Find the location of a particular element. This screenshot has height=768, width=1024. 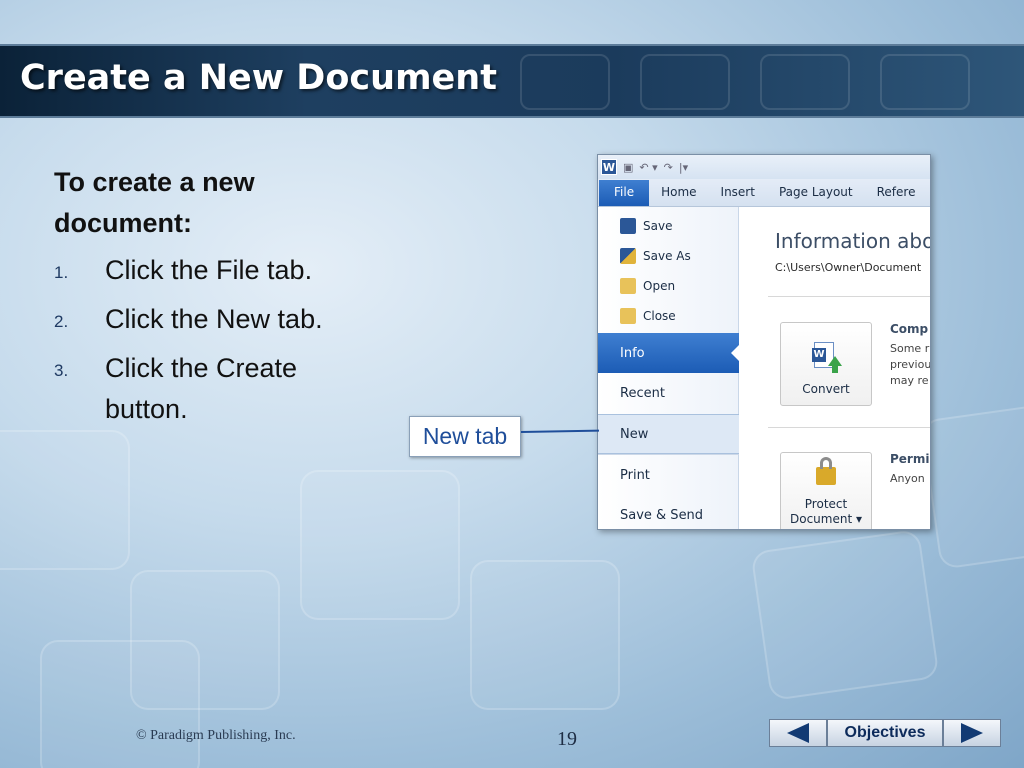

step-item: 1. Click the File tab. is located at coordinates (219, 270).